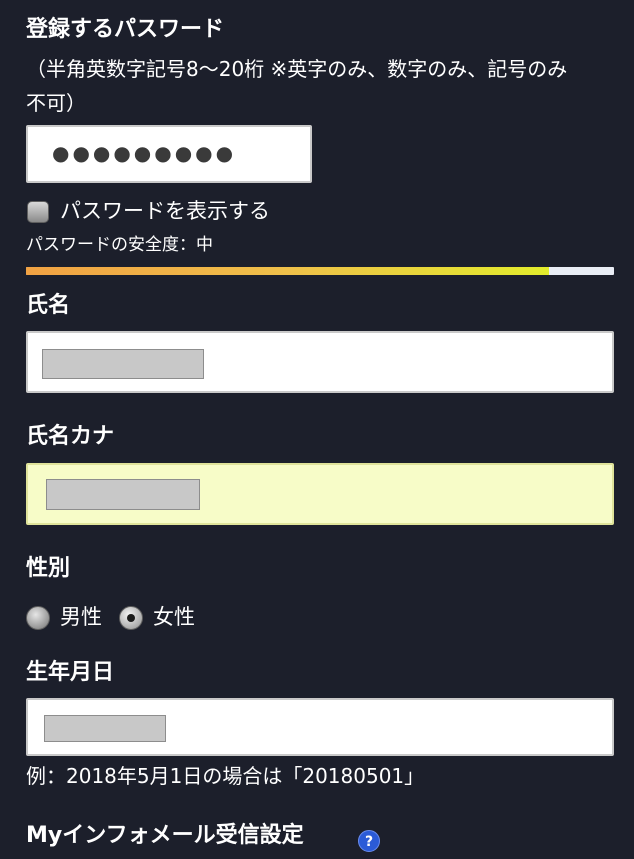 This screenshot has height=859, width=634. Describe the element at coordinates (288, 271) in the screenshot. I see `password-strength-fill` at that location.